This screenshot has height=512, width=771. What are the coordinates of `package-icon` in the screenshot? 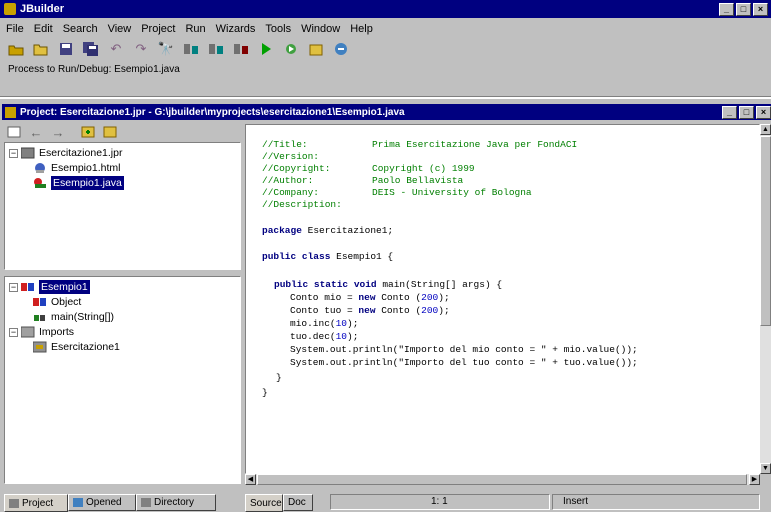 It's located at (40, 347).